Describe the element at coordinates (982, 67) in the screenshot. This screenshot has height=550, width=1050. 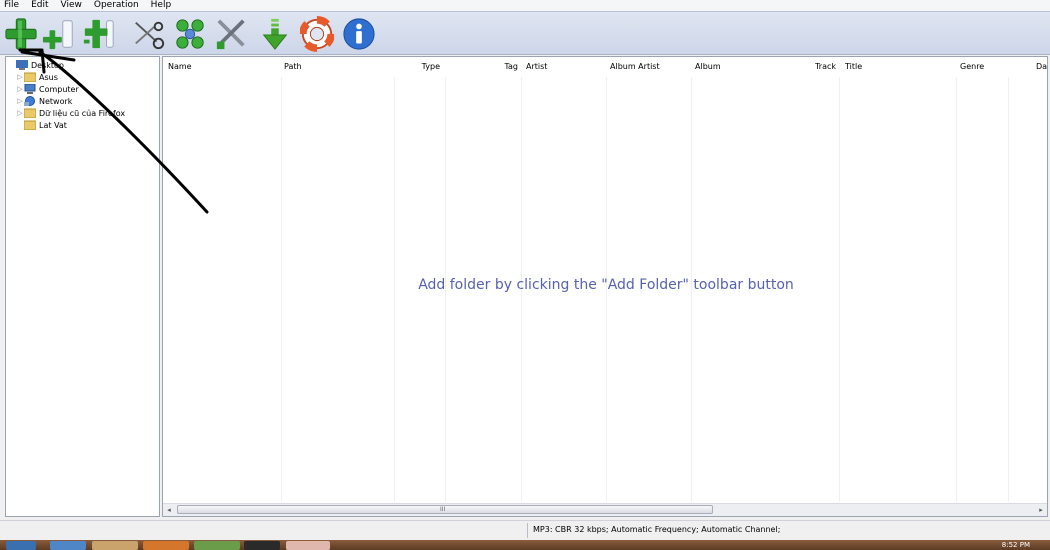
I see `column-genre: Genre` at that location.